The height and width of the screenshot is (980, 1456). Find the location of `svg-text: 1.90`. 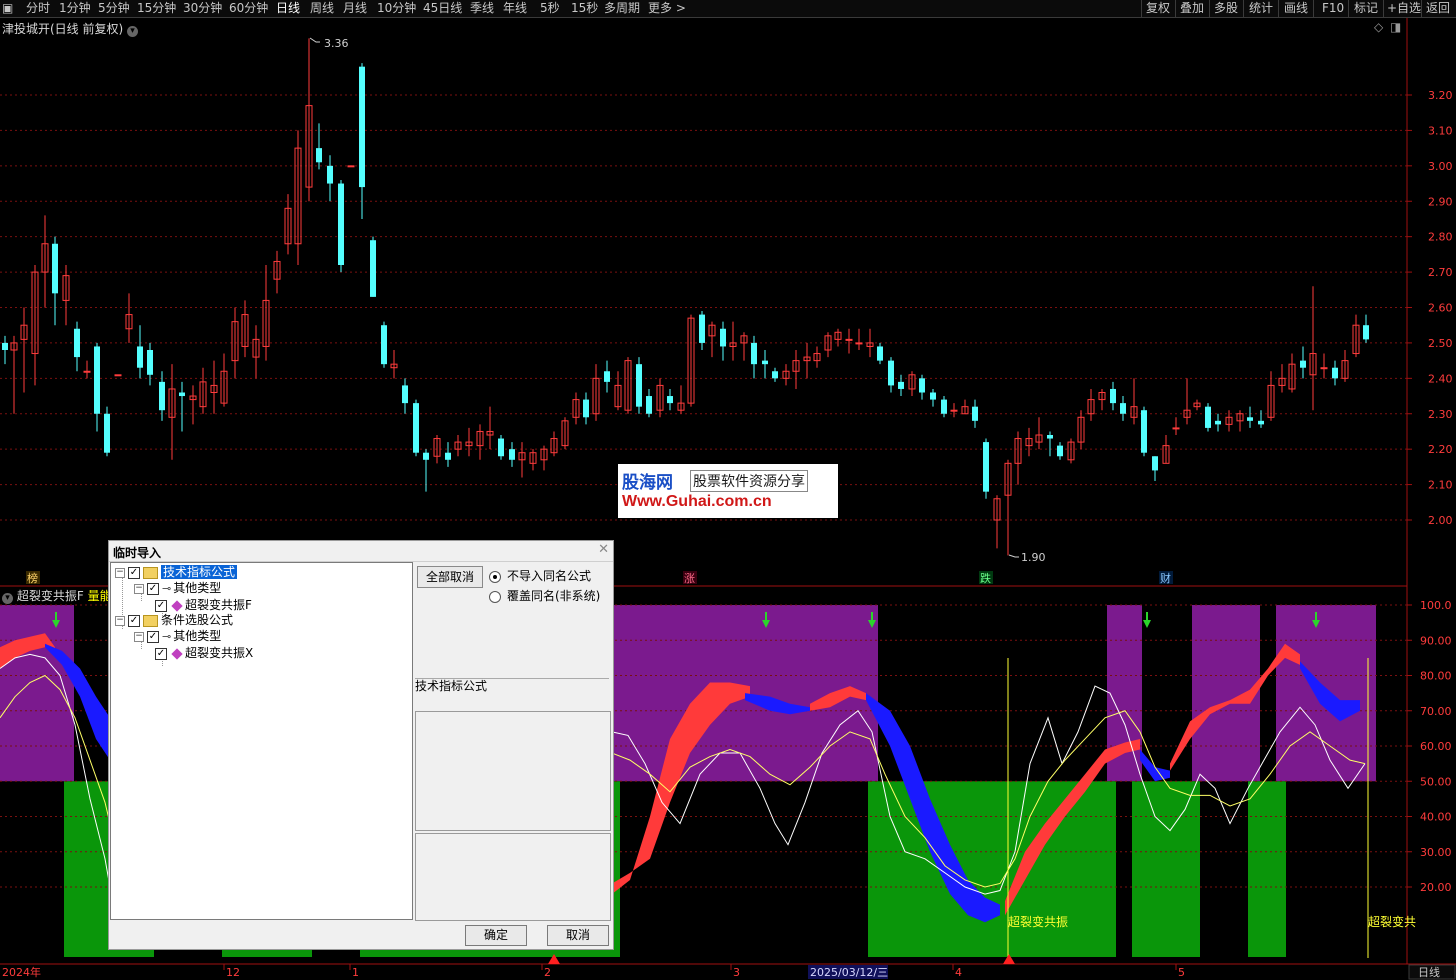

svg-text: 1.90 is located at coordinates (1033, 557).